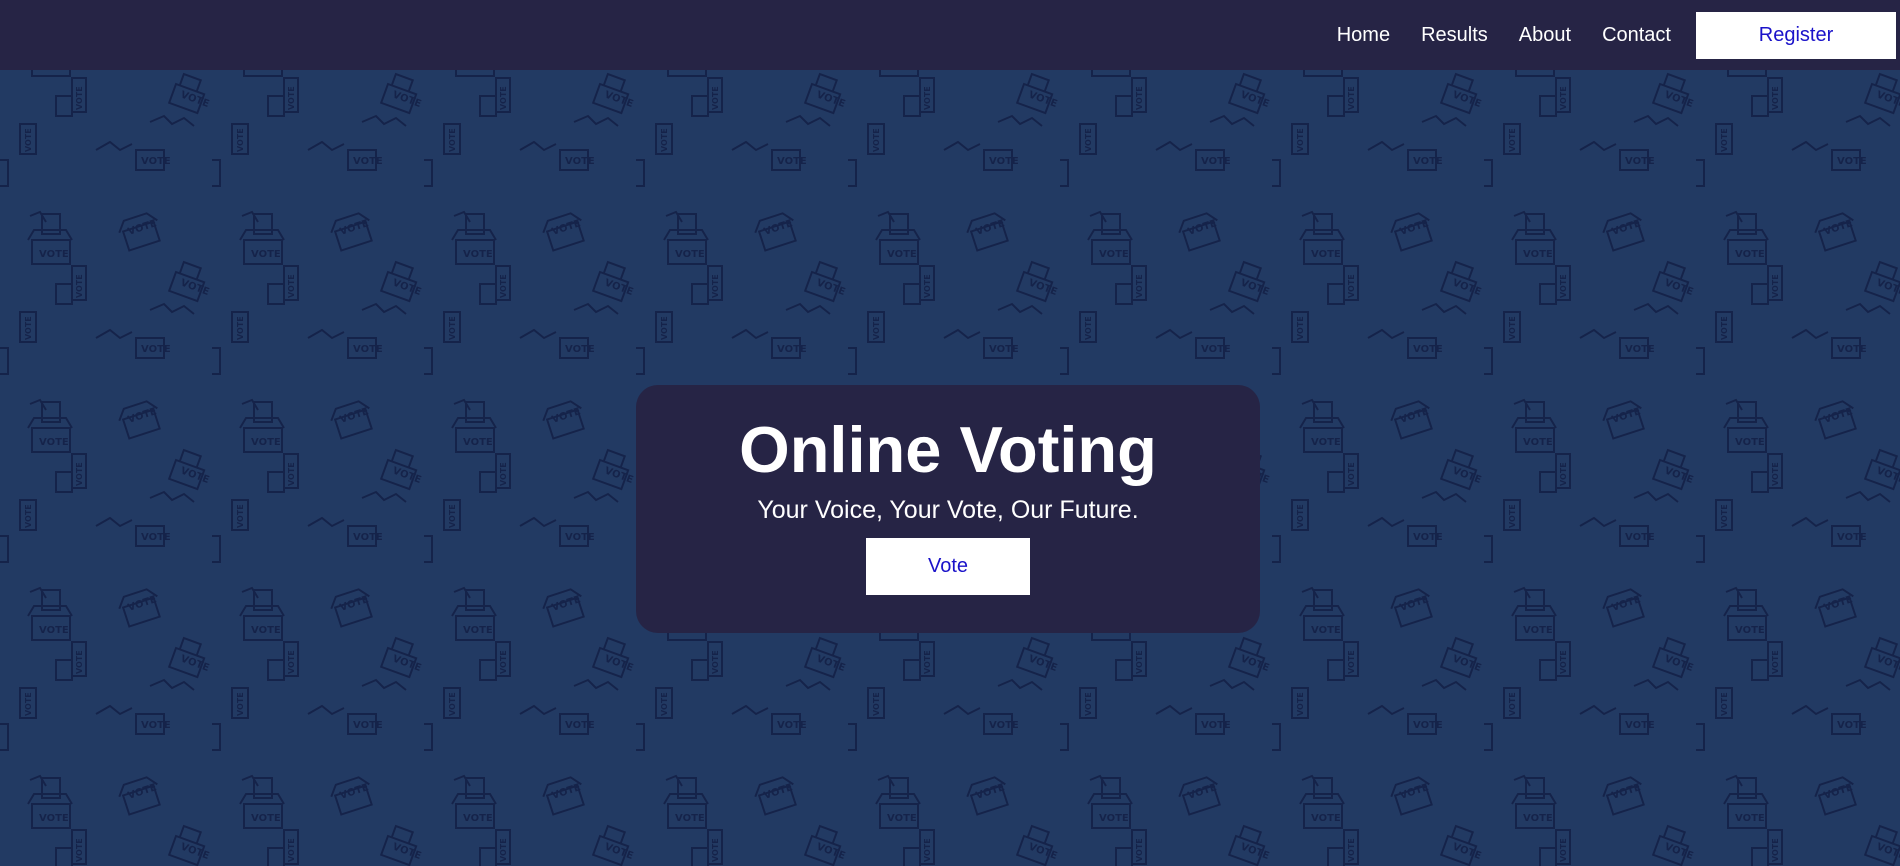 This screenshot has height=866, width=1900. Describe the element at coordinates (948, 449) in the screenshot. I see `hero-title: Online Voting` at that location.